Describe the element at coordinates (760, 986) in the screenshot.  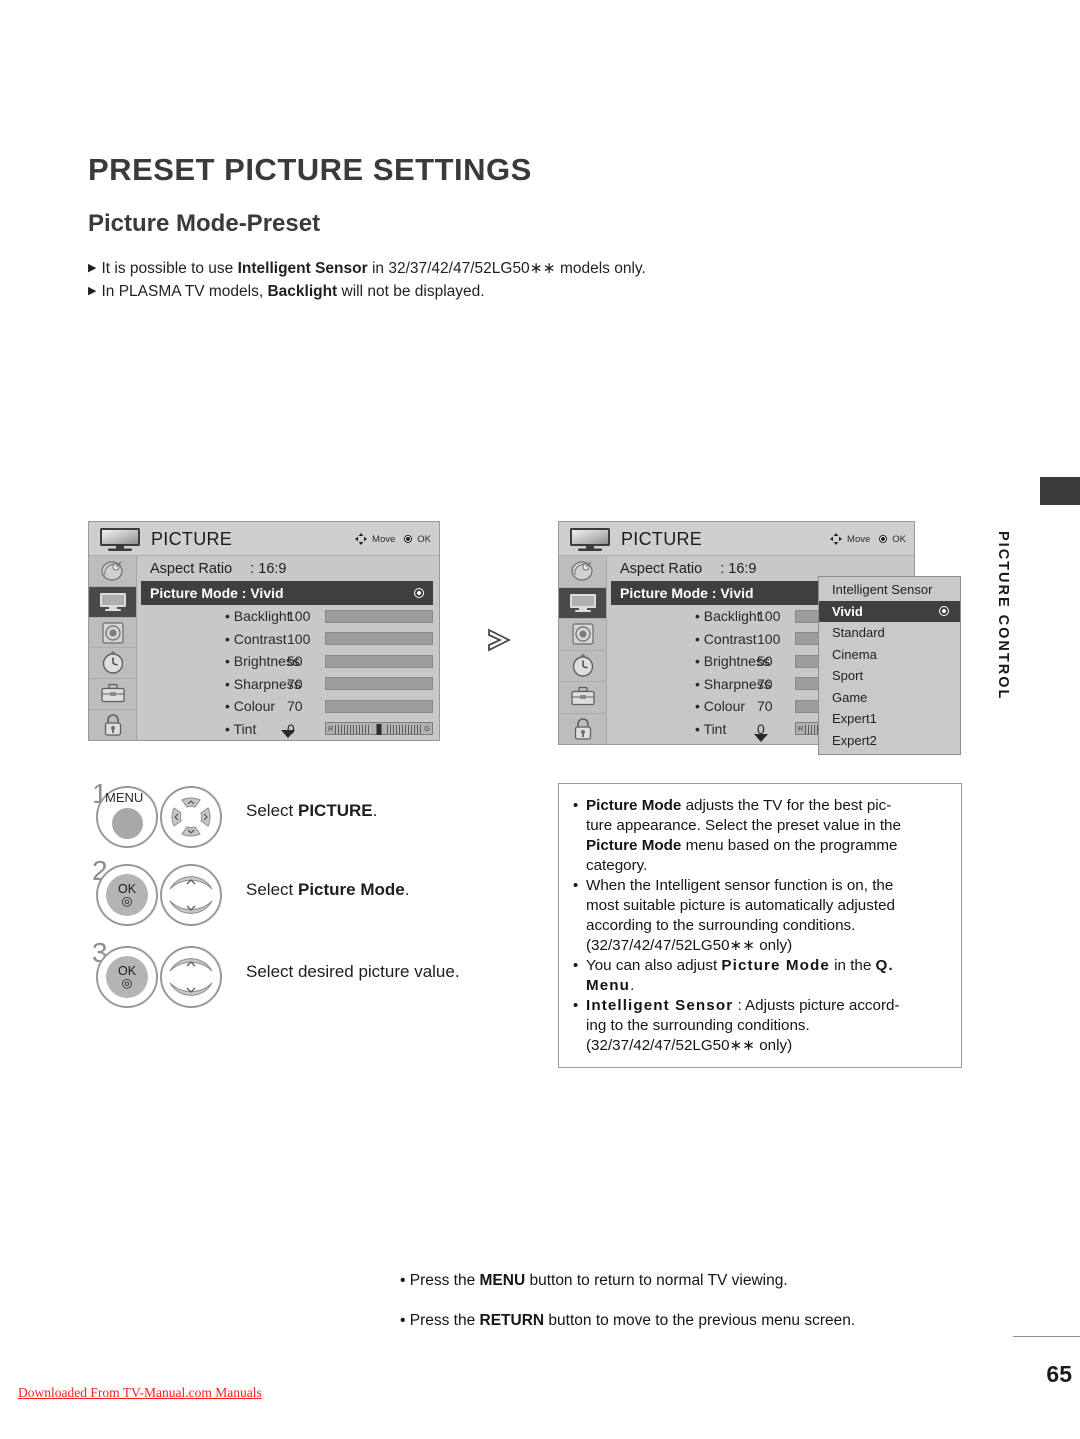
I see `info-continuation-line: Menu.` at that location.